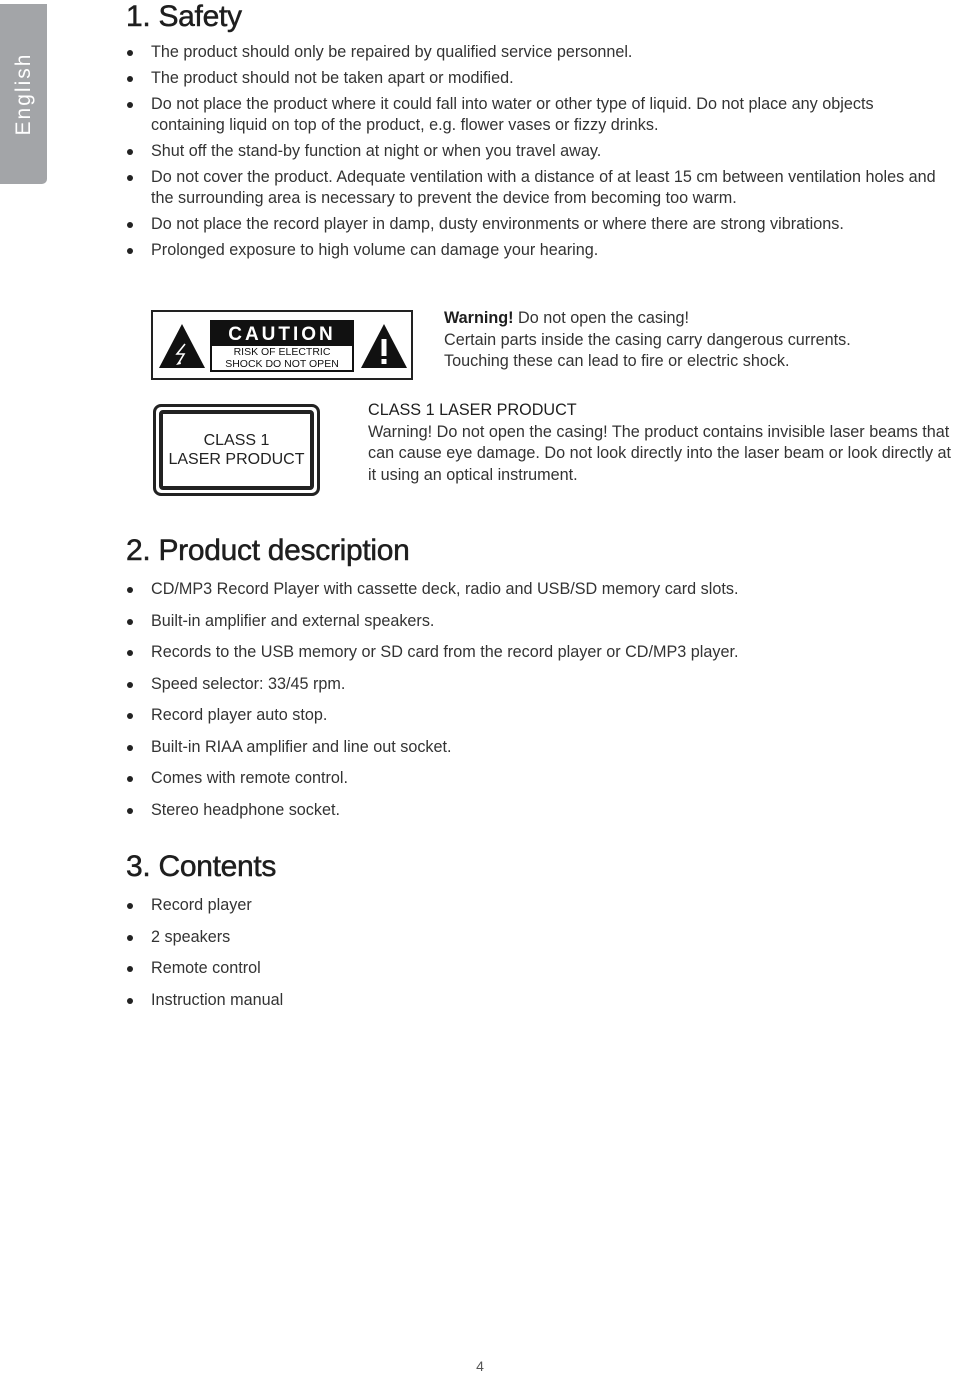 The width and height of the screenshot is (960, 1374). Describe the element at coordinates (282, 352) in the screenshot. I see `caution-subtext-line: RISK OF ELECTRIC` at that location.